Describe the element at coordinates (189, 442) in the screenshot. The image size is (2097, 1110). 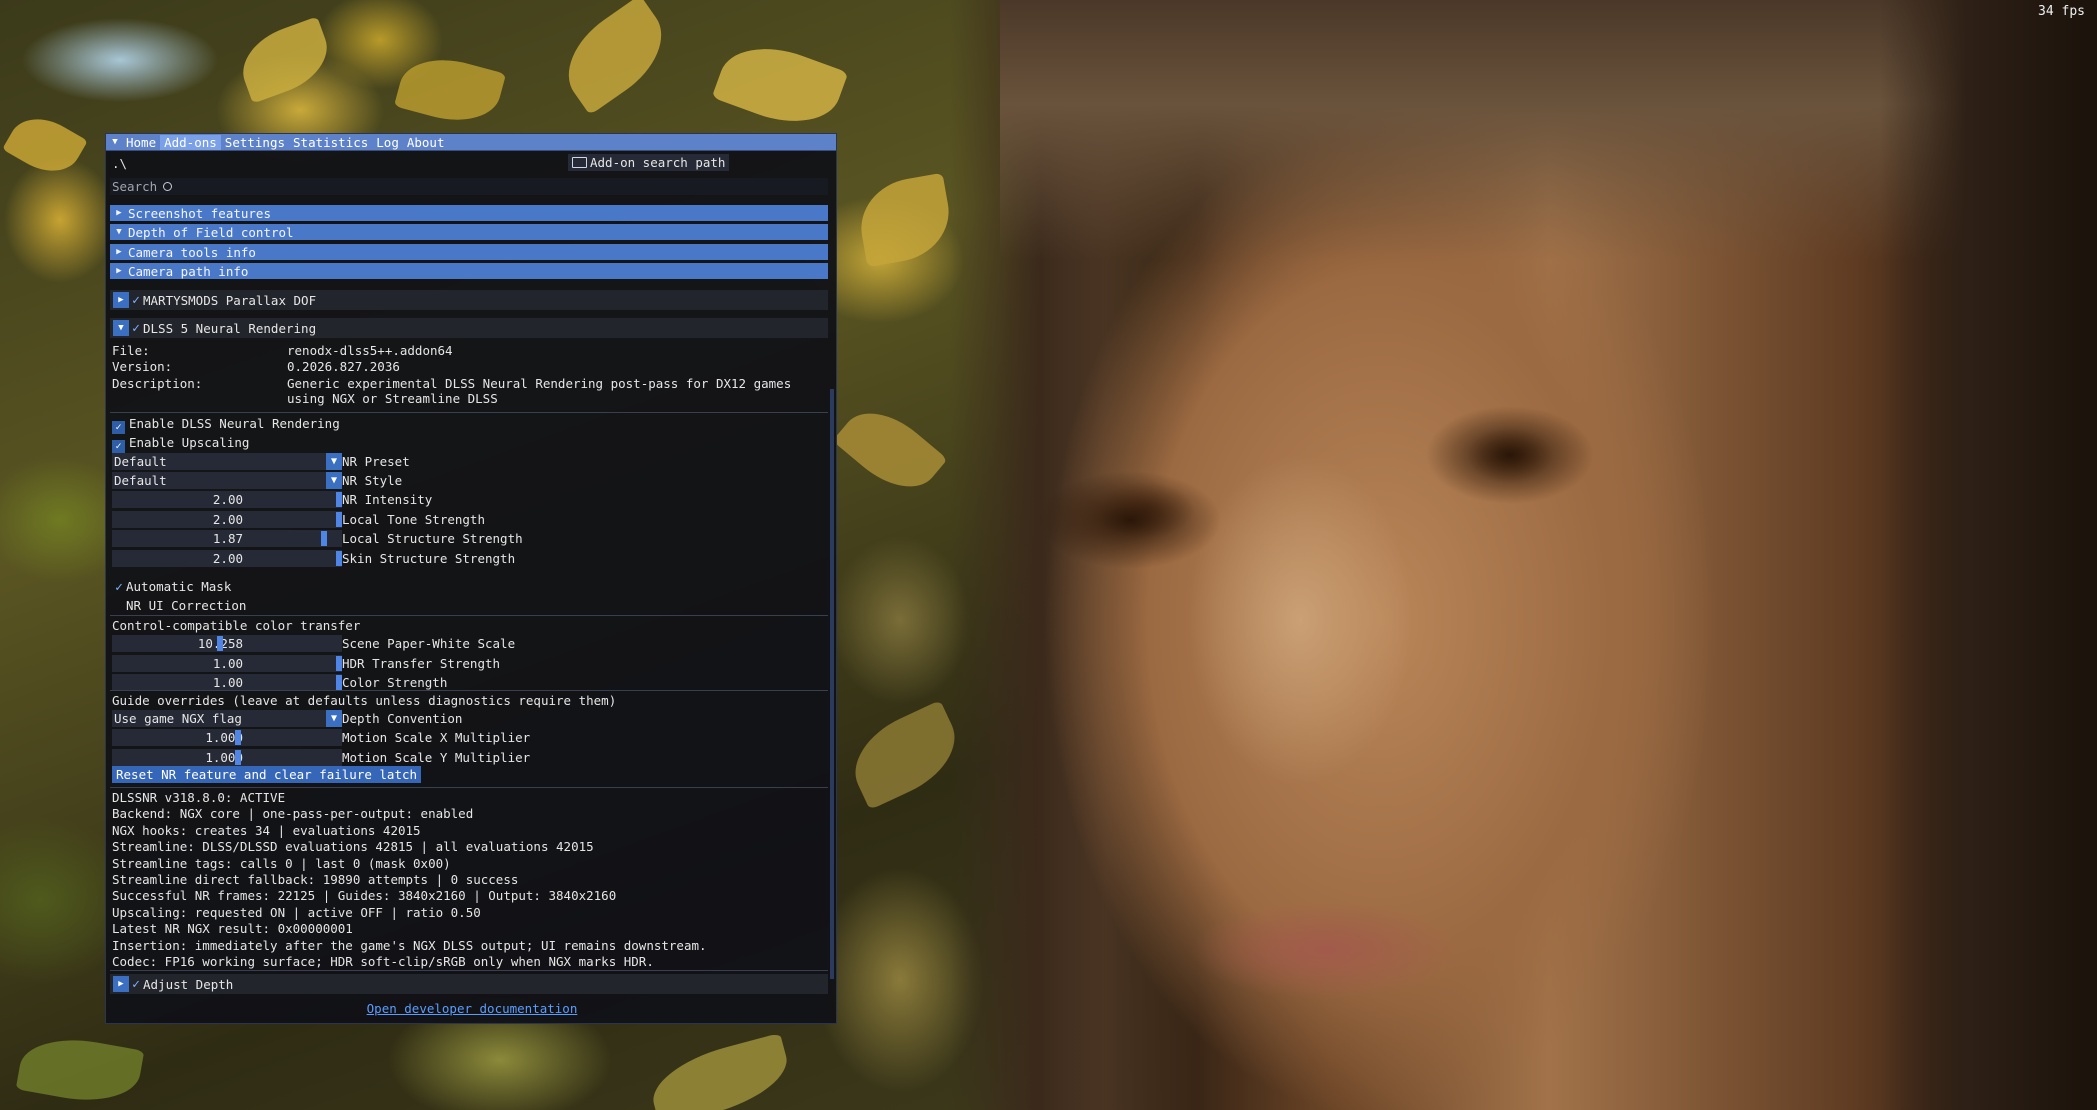
I see `checkbox-label: Enable Upscaling` at that location.